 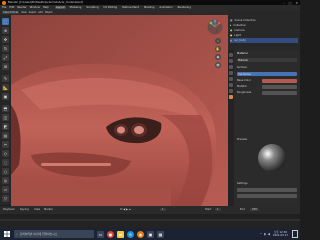 I want to click on zoom-icon: ⌕, so click(x=218, y=41).